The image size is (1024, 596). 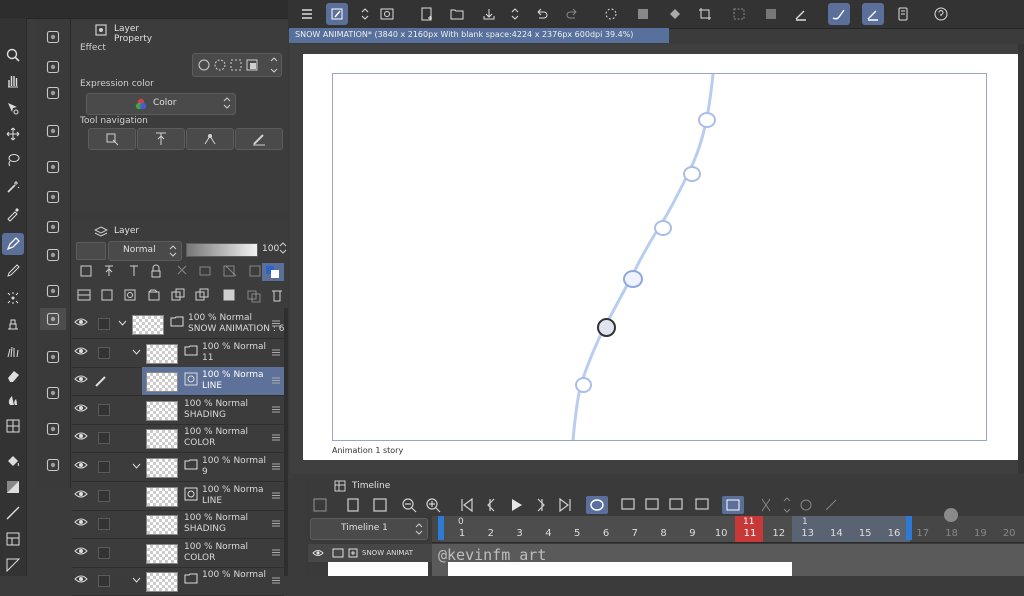 I want to click on opacity-slider, so click(x=222, y=250).